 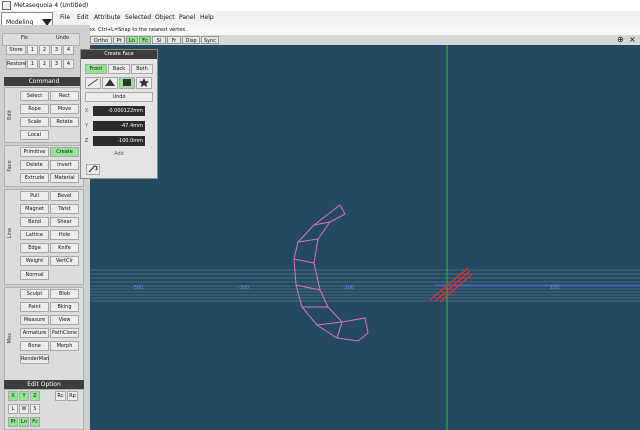 I want to click on disp-button: Disp, so click(x=191, y=40).